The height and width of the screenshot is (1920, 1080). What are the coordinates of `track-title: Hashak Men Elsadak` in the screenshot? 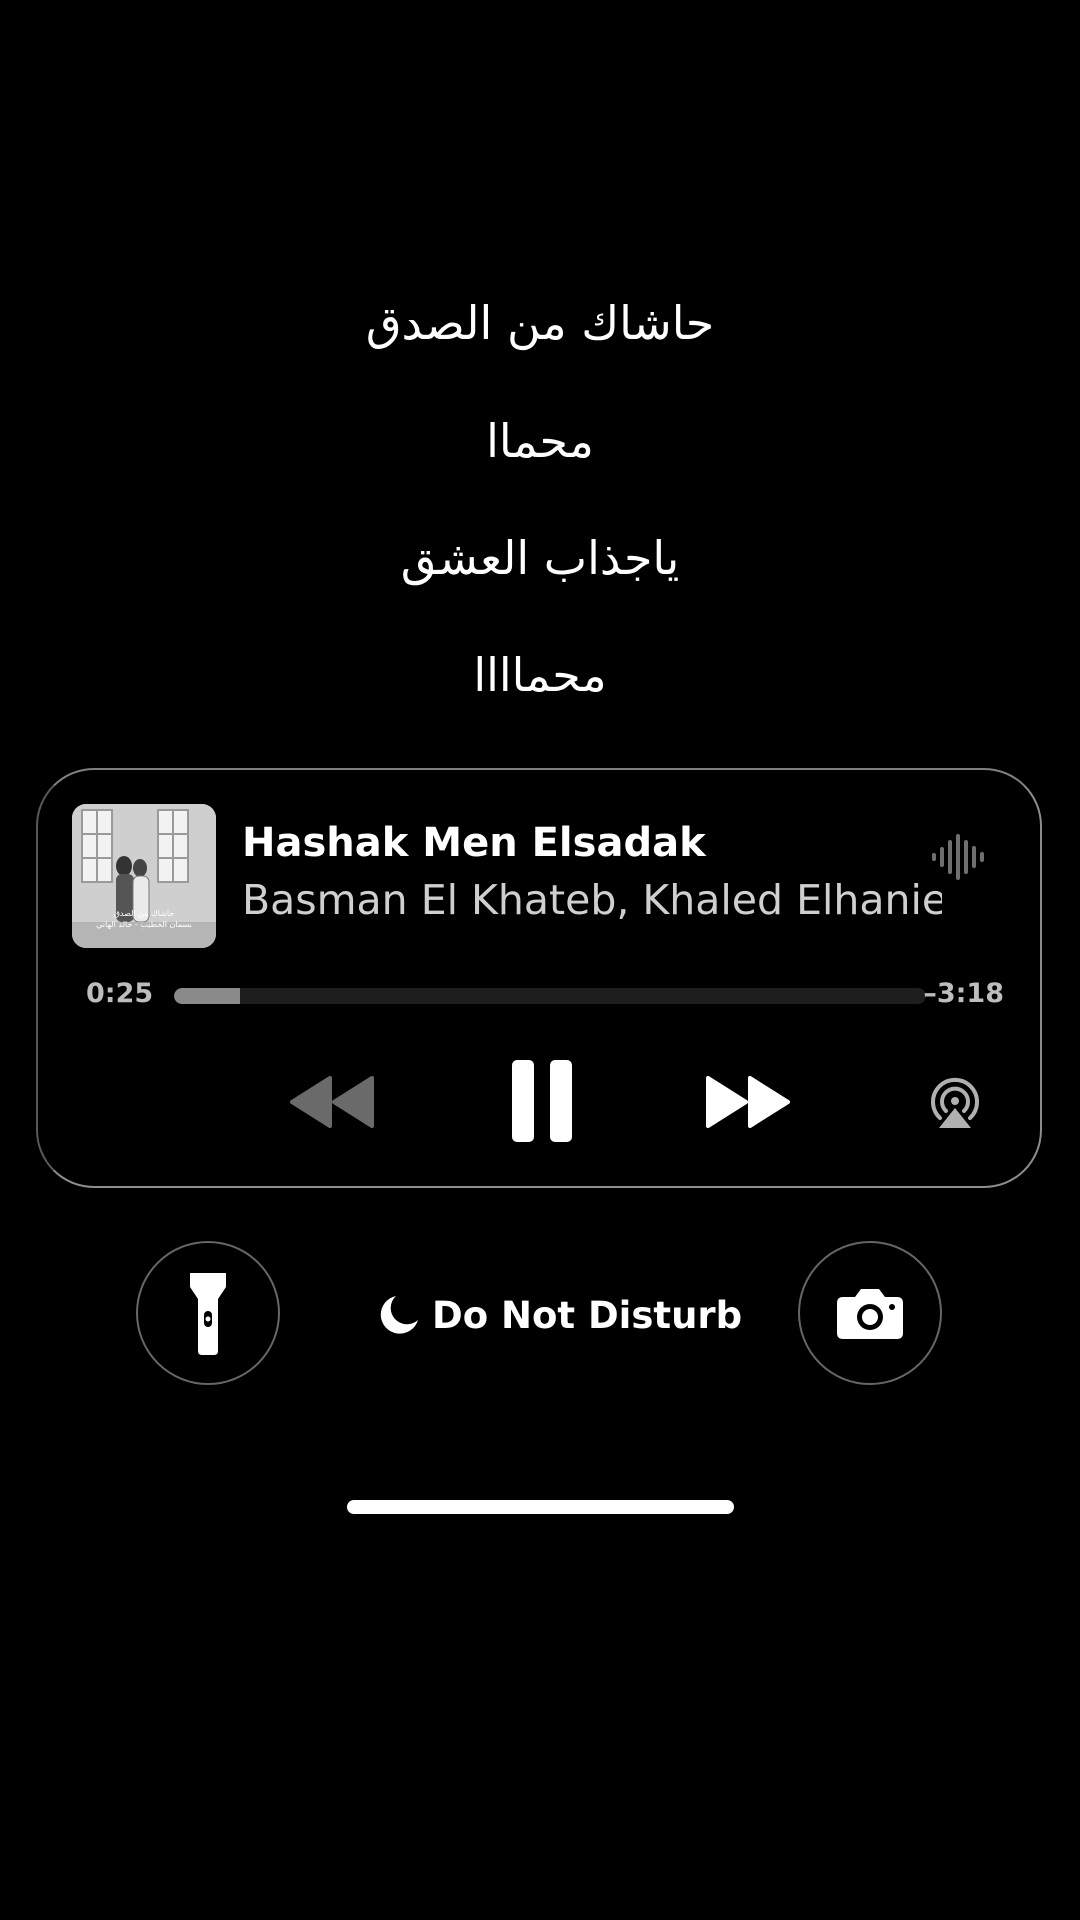 It's located at (474, 843).